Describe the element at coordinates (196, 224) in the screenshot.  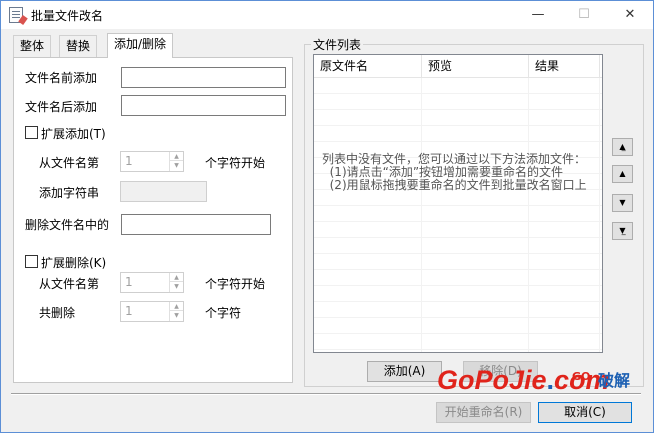
I see `delete-in-name-input` at that location.